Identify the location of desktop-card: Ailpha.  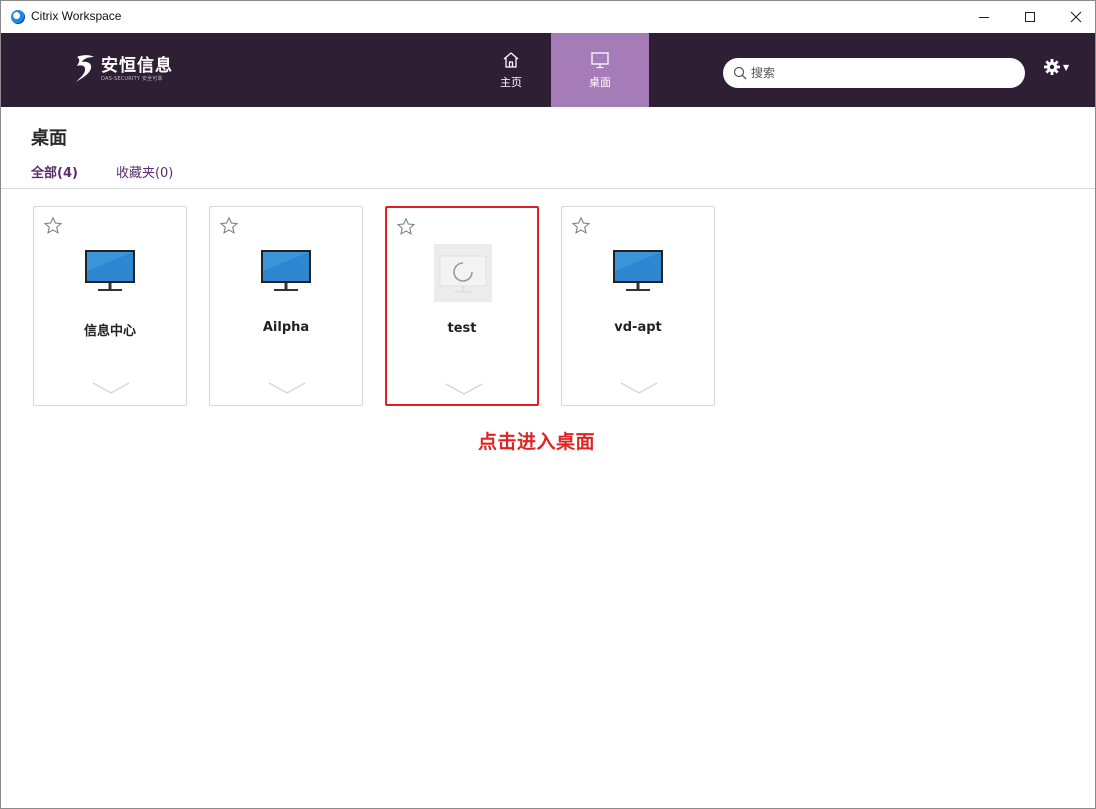
(286, 306).